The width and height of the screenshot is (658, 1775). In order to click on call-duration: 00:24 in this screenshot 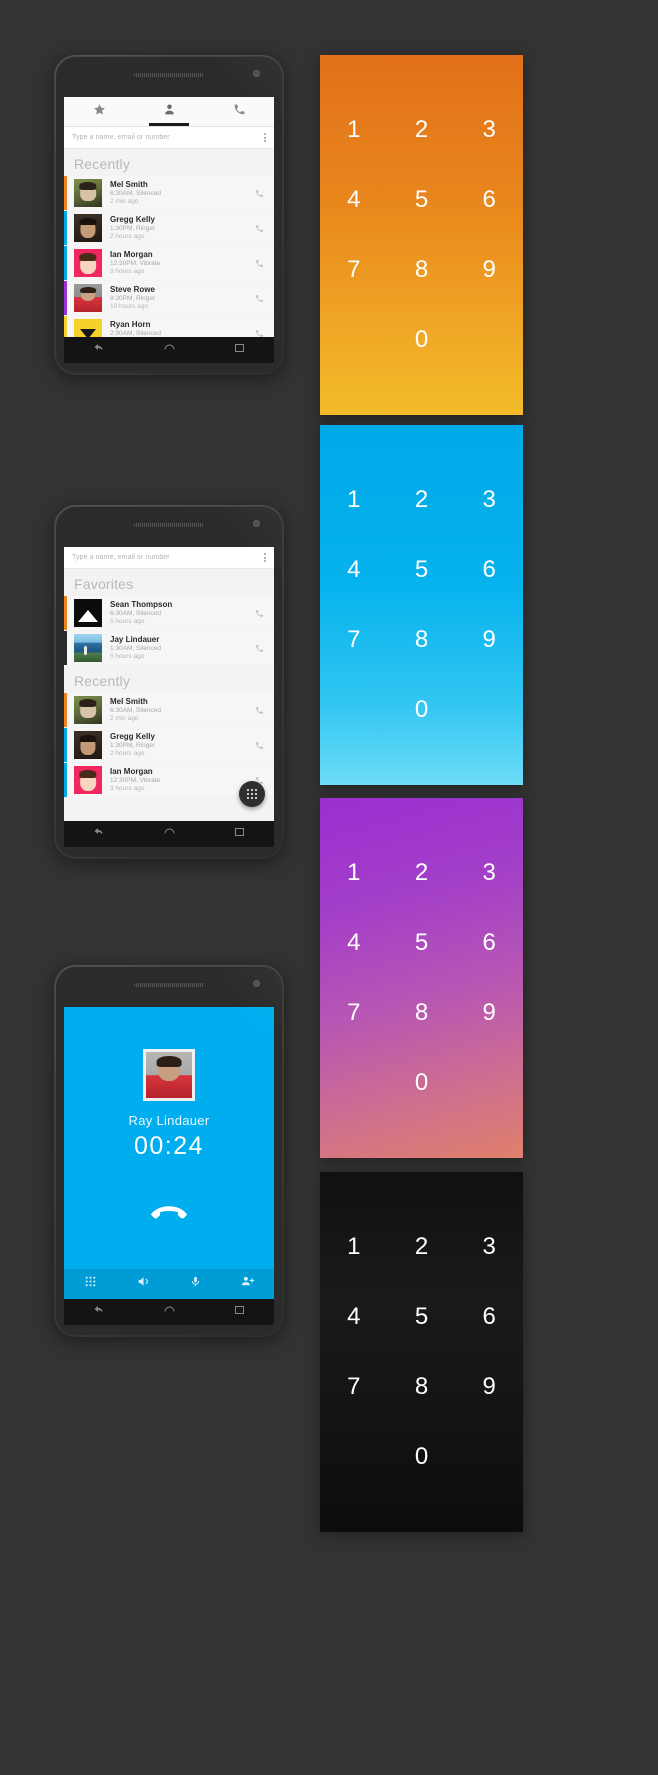, I will do `click(169, 1146)`.